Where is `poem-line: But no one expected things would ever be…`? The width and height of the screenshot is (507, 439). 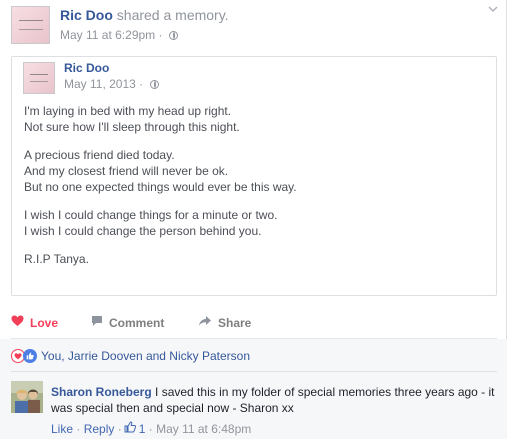 poem-line: But no one expected things would ever be… is located at coordinates (160, 187).